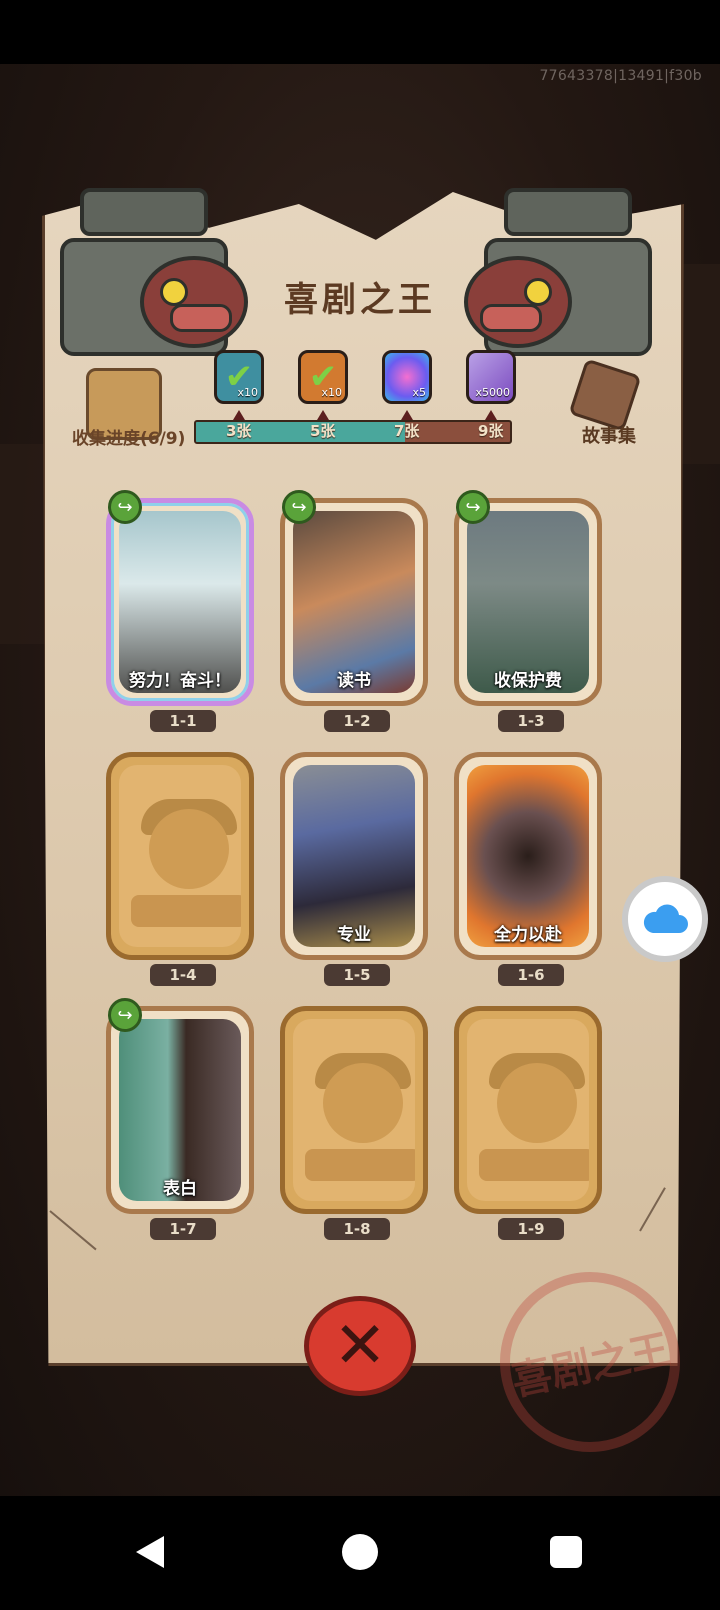  I want to click on milestone-label: 9张, so click(491, 431).